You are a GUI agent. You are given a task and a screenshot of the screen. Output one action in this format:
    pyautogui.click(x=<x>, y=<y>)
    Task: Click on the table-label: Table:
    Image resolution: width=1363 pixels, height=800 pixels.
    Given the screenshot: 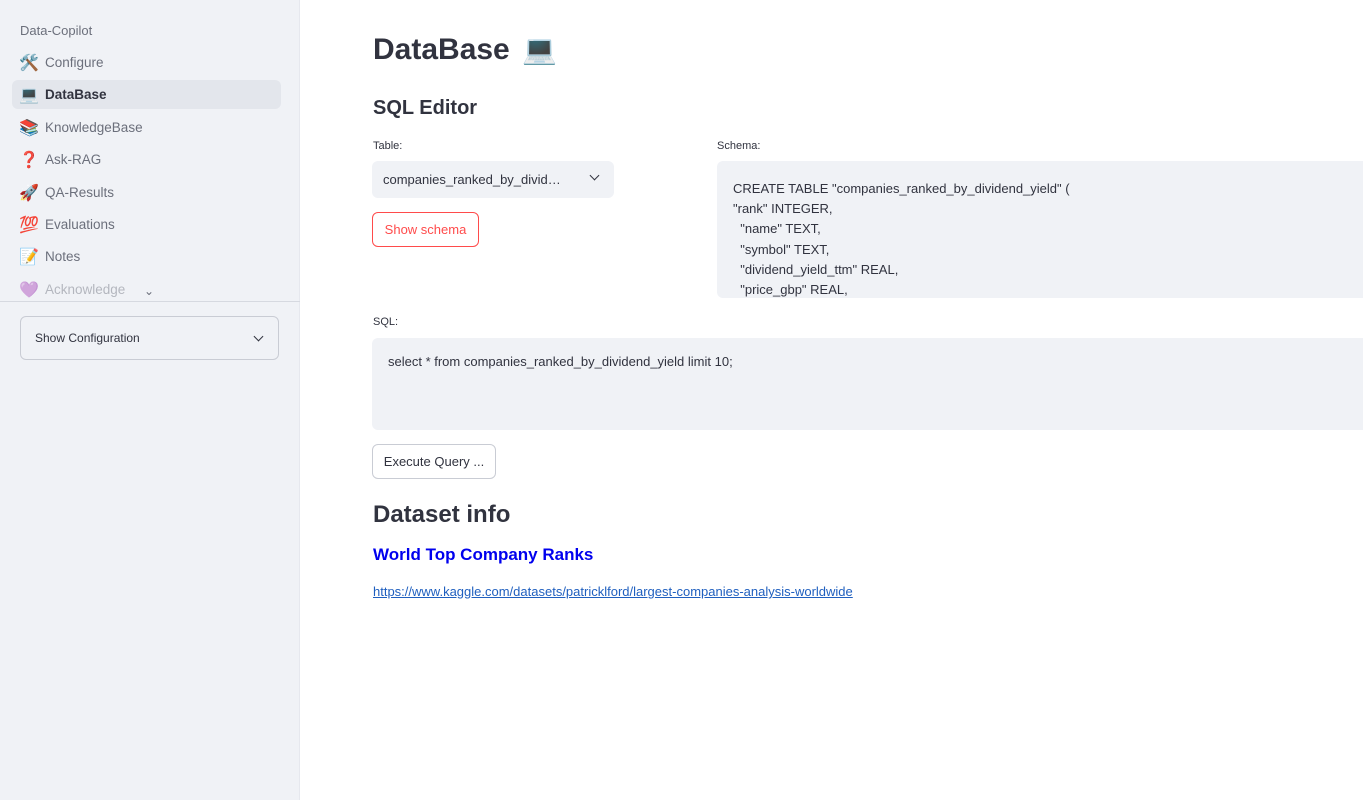 What is the action you would take?
    pyautogui.click(x=388, y=146)
    